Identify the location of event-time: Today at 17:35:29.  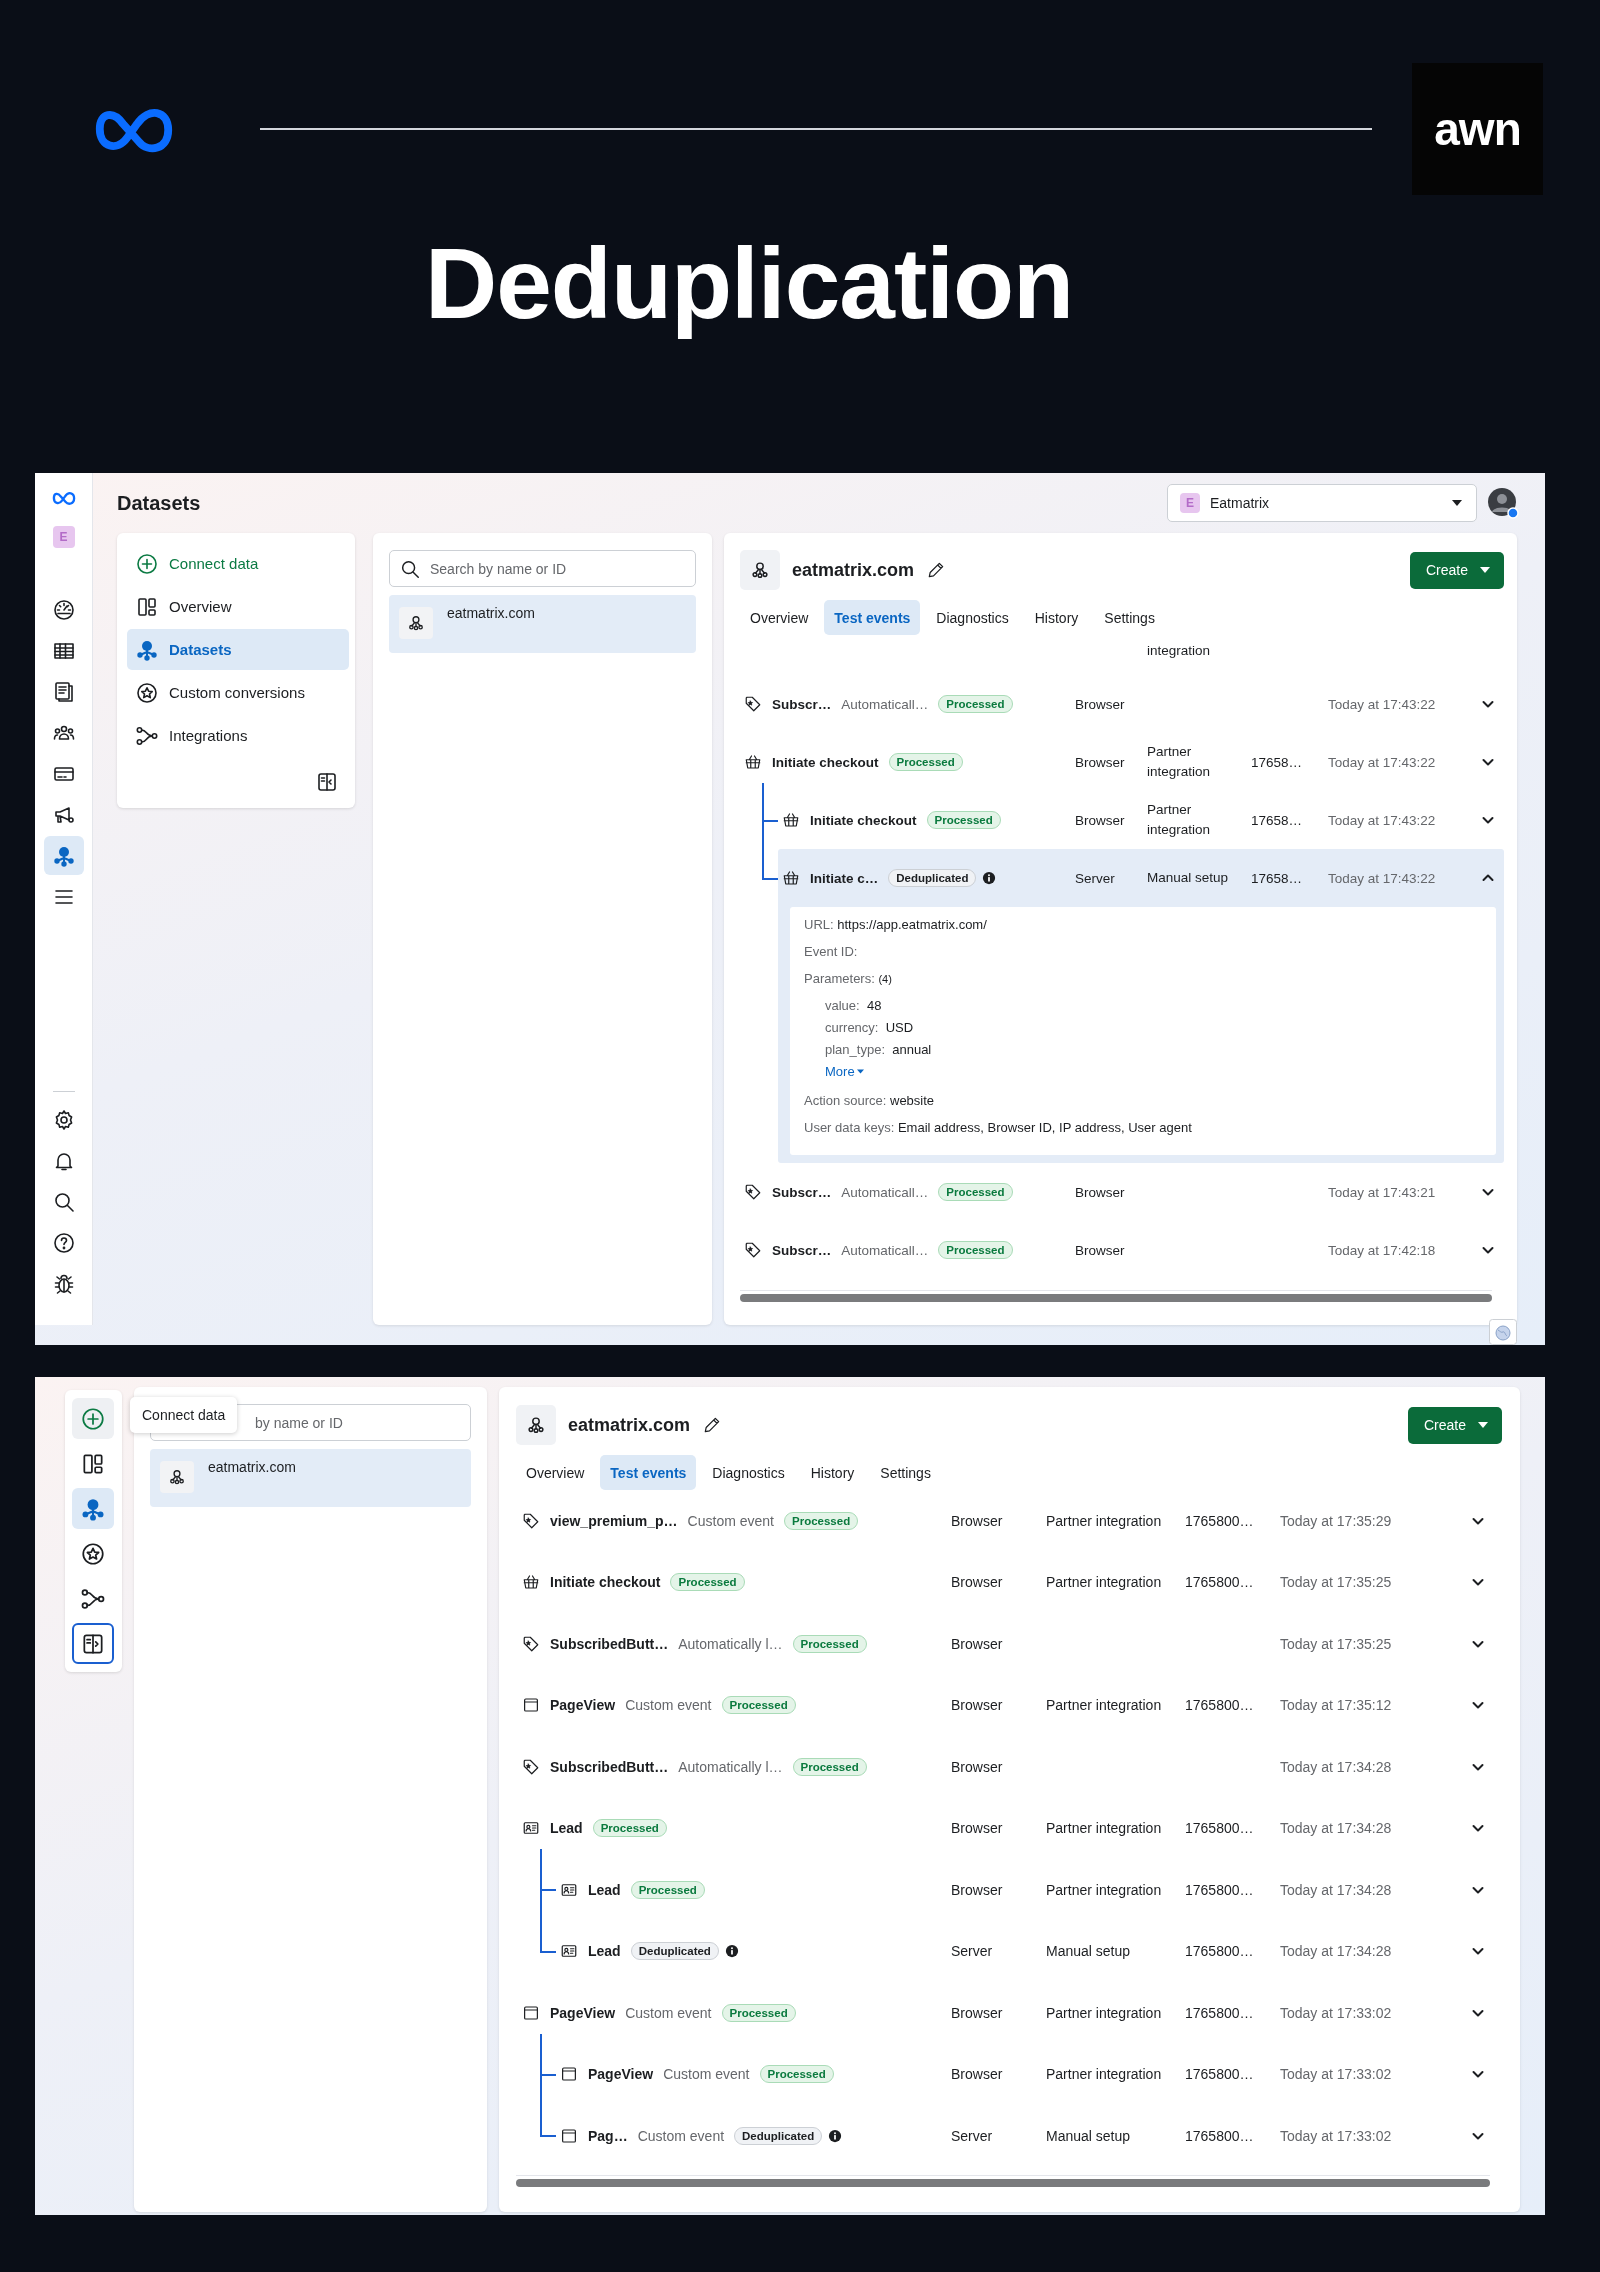
(1336, 1520).